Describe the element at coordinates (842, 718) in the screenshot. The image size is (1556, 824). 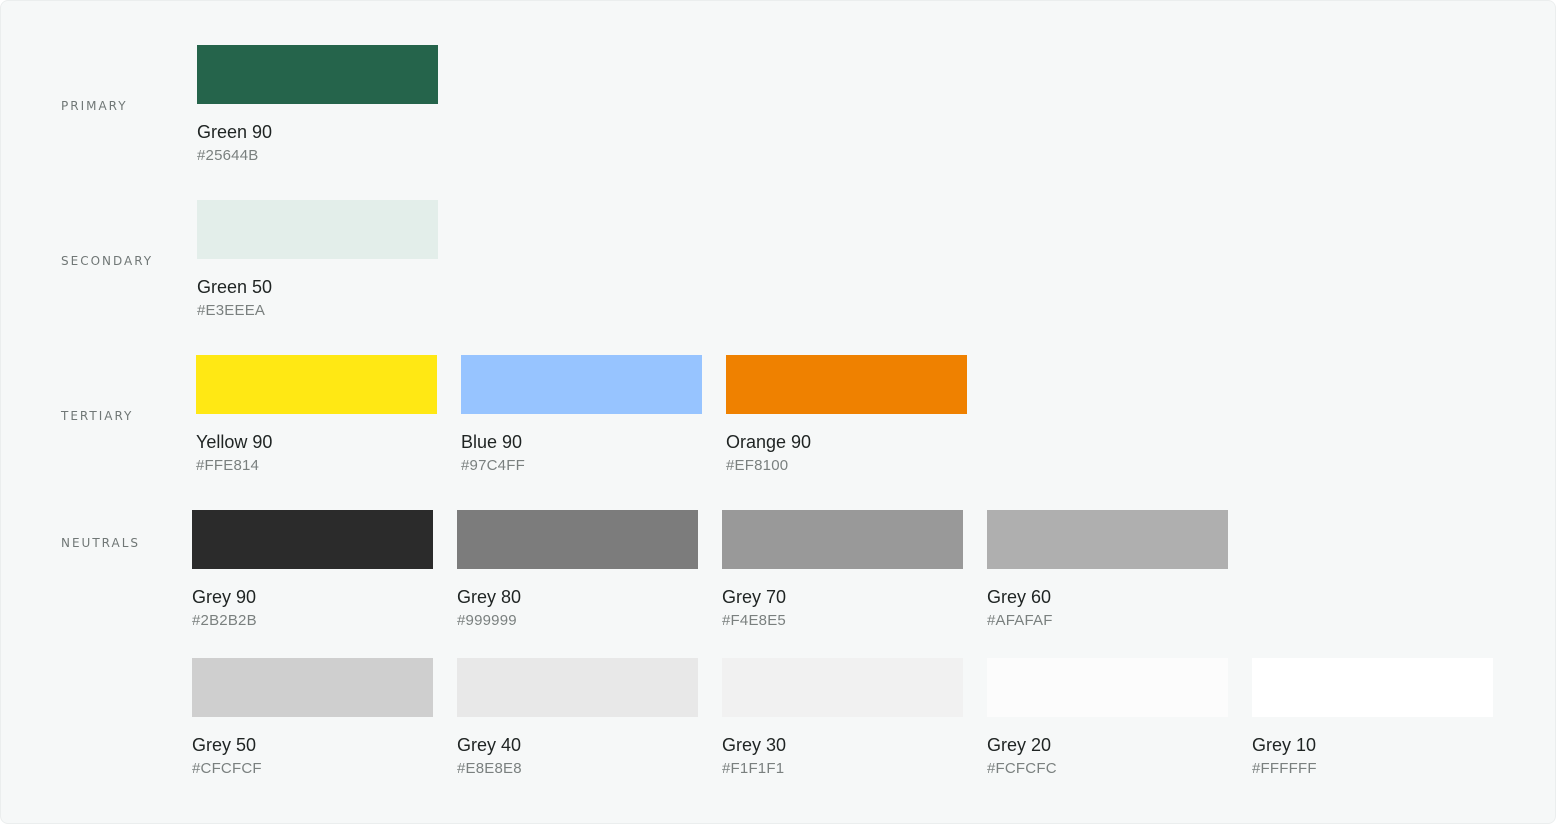
I see `swatch-card-grey-30: Grey 30 #F1F1F1` at that location.